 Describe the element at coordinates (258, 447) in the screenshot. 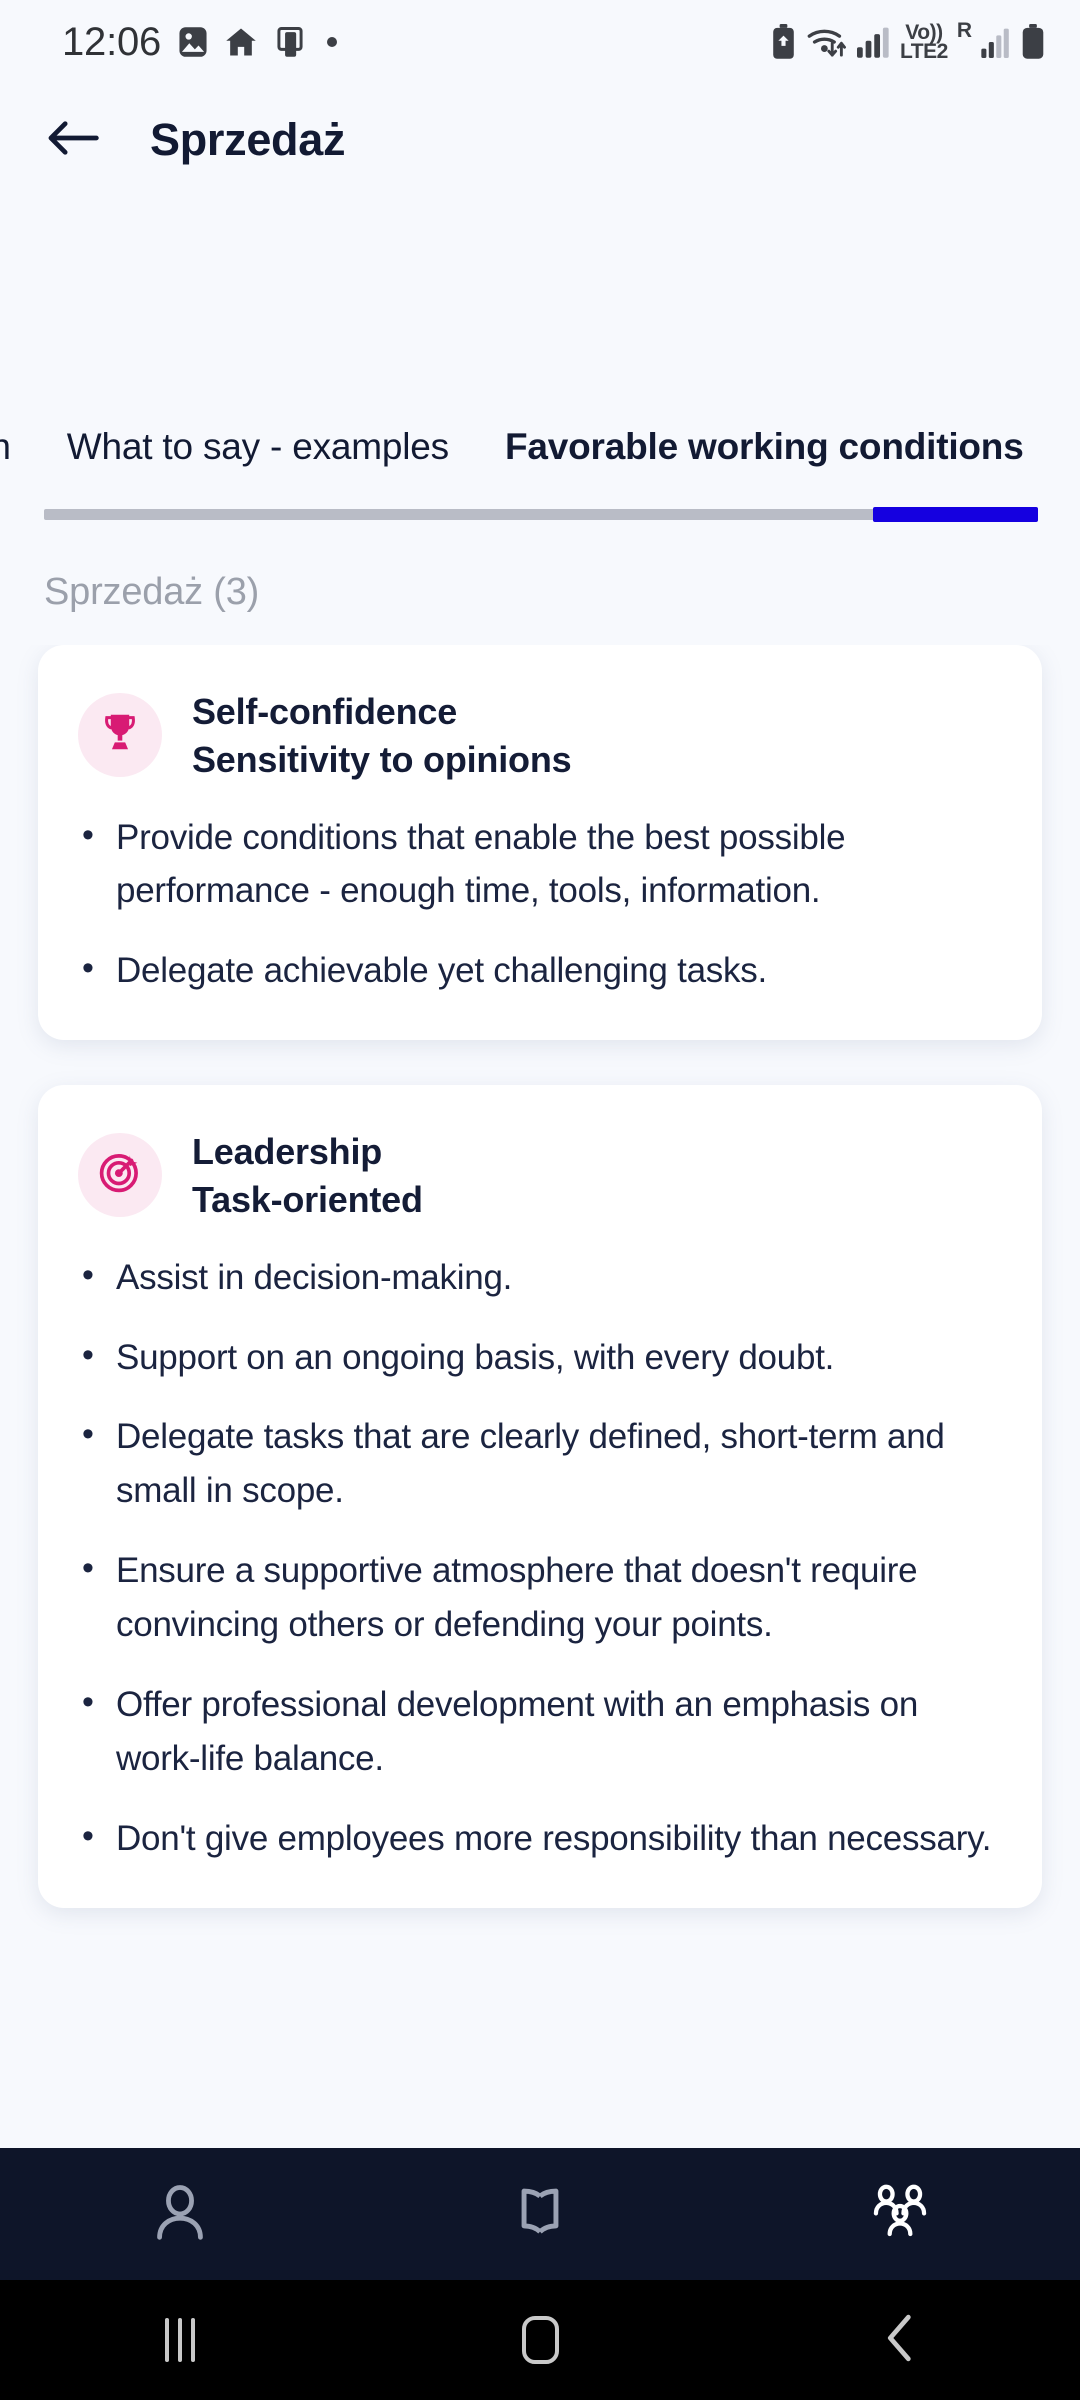

I see `tab-what-to-say-examples: What to say - examples` at that location.